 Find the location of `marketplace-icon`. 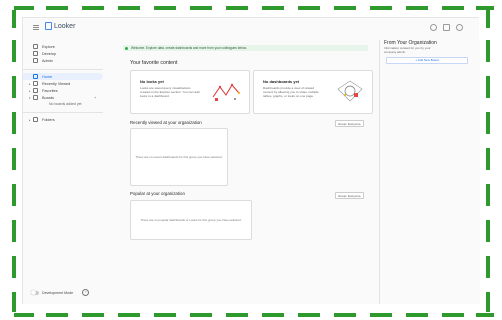

marketplace-icon is located at coordinates (446, 27).